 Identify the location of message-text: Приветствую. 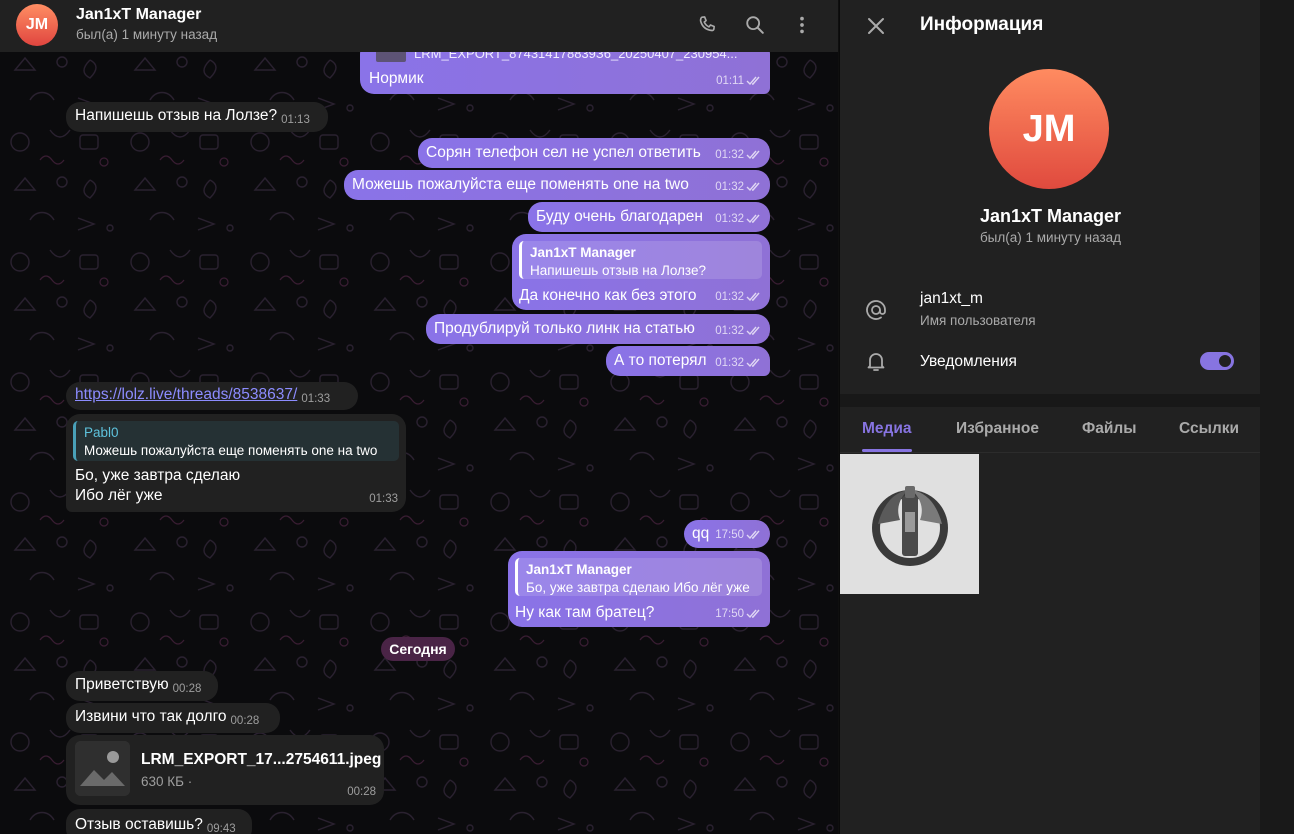
(122, 684).